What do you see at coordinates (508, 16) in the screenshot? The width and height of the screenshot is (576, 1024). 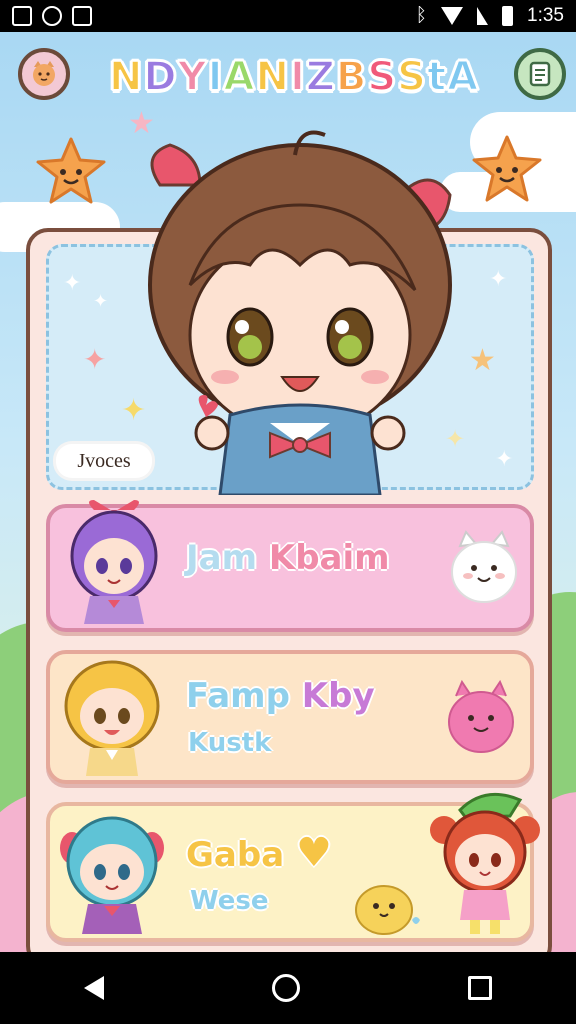 I see `battery-icon` at bounding box center [508, 16].